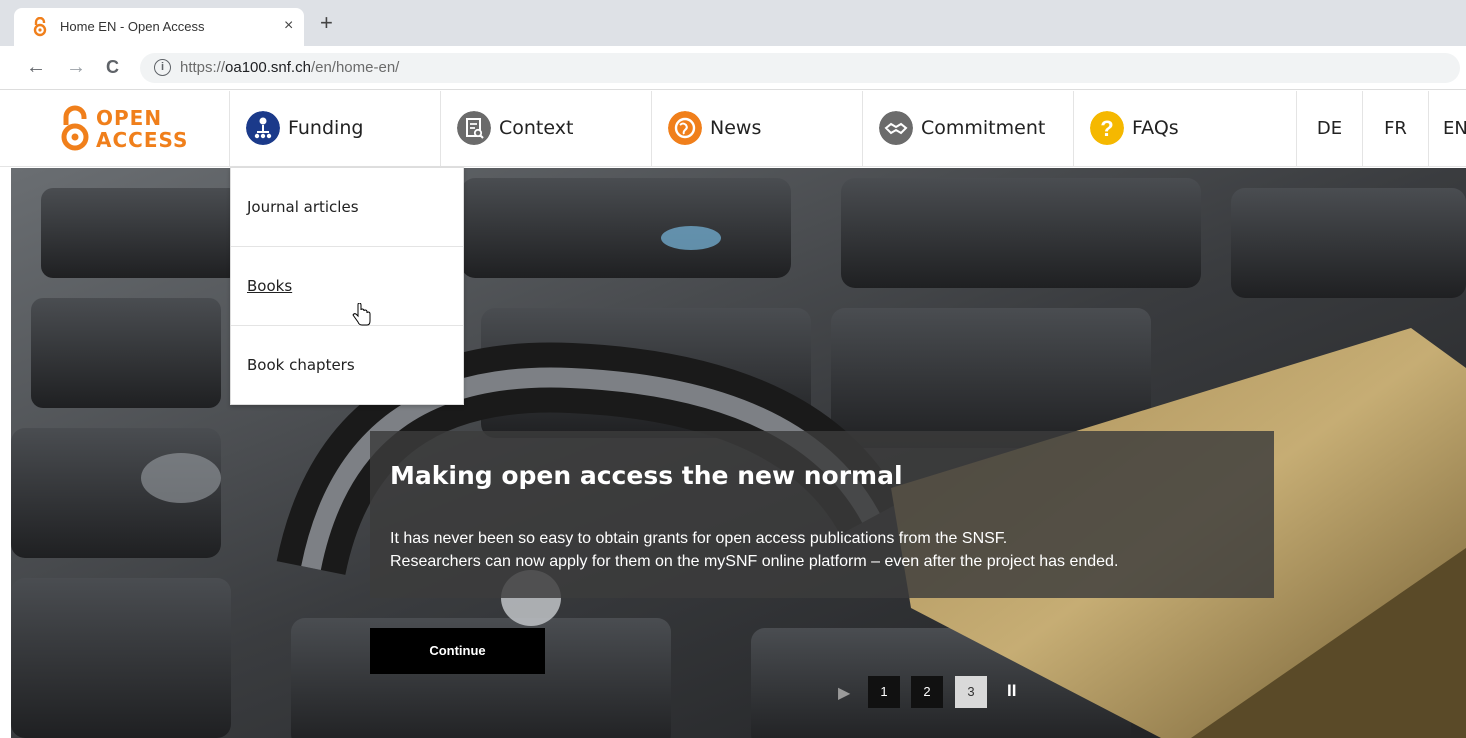 The height and width of the screenshot is (738, 1466). Describe the element at coordinates (75, 128) in the screenshot. I see `open-access-logo-icon` at that location.